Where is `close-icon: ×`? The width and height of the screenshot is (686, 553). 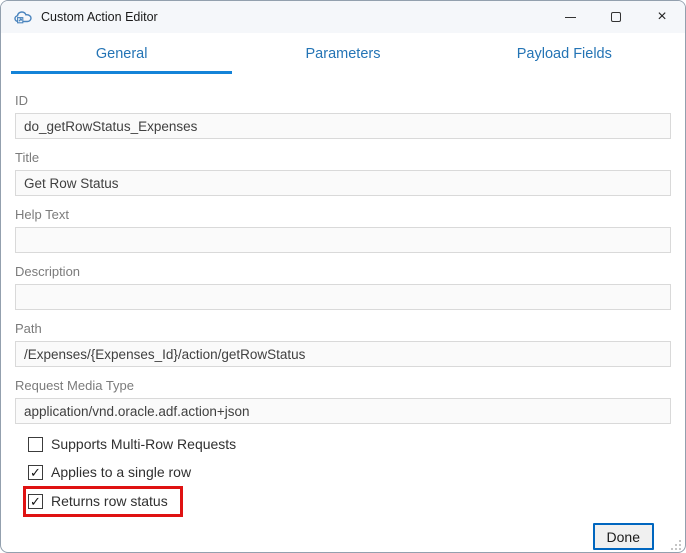 close-icon: × is located at coordinates (662, 16).